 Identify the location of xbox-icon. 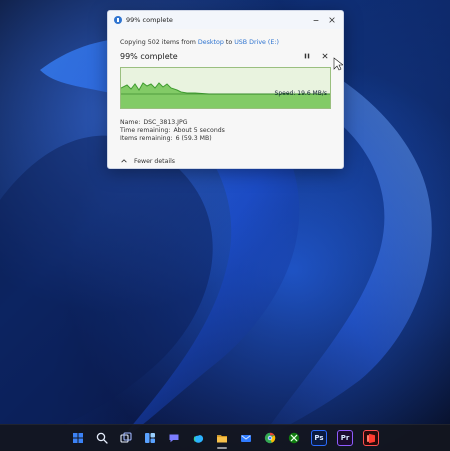
(294, 438).